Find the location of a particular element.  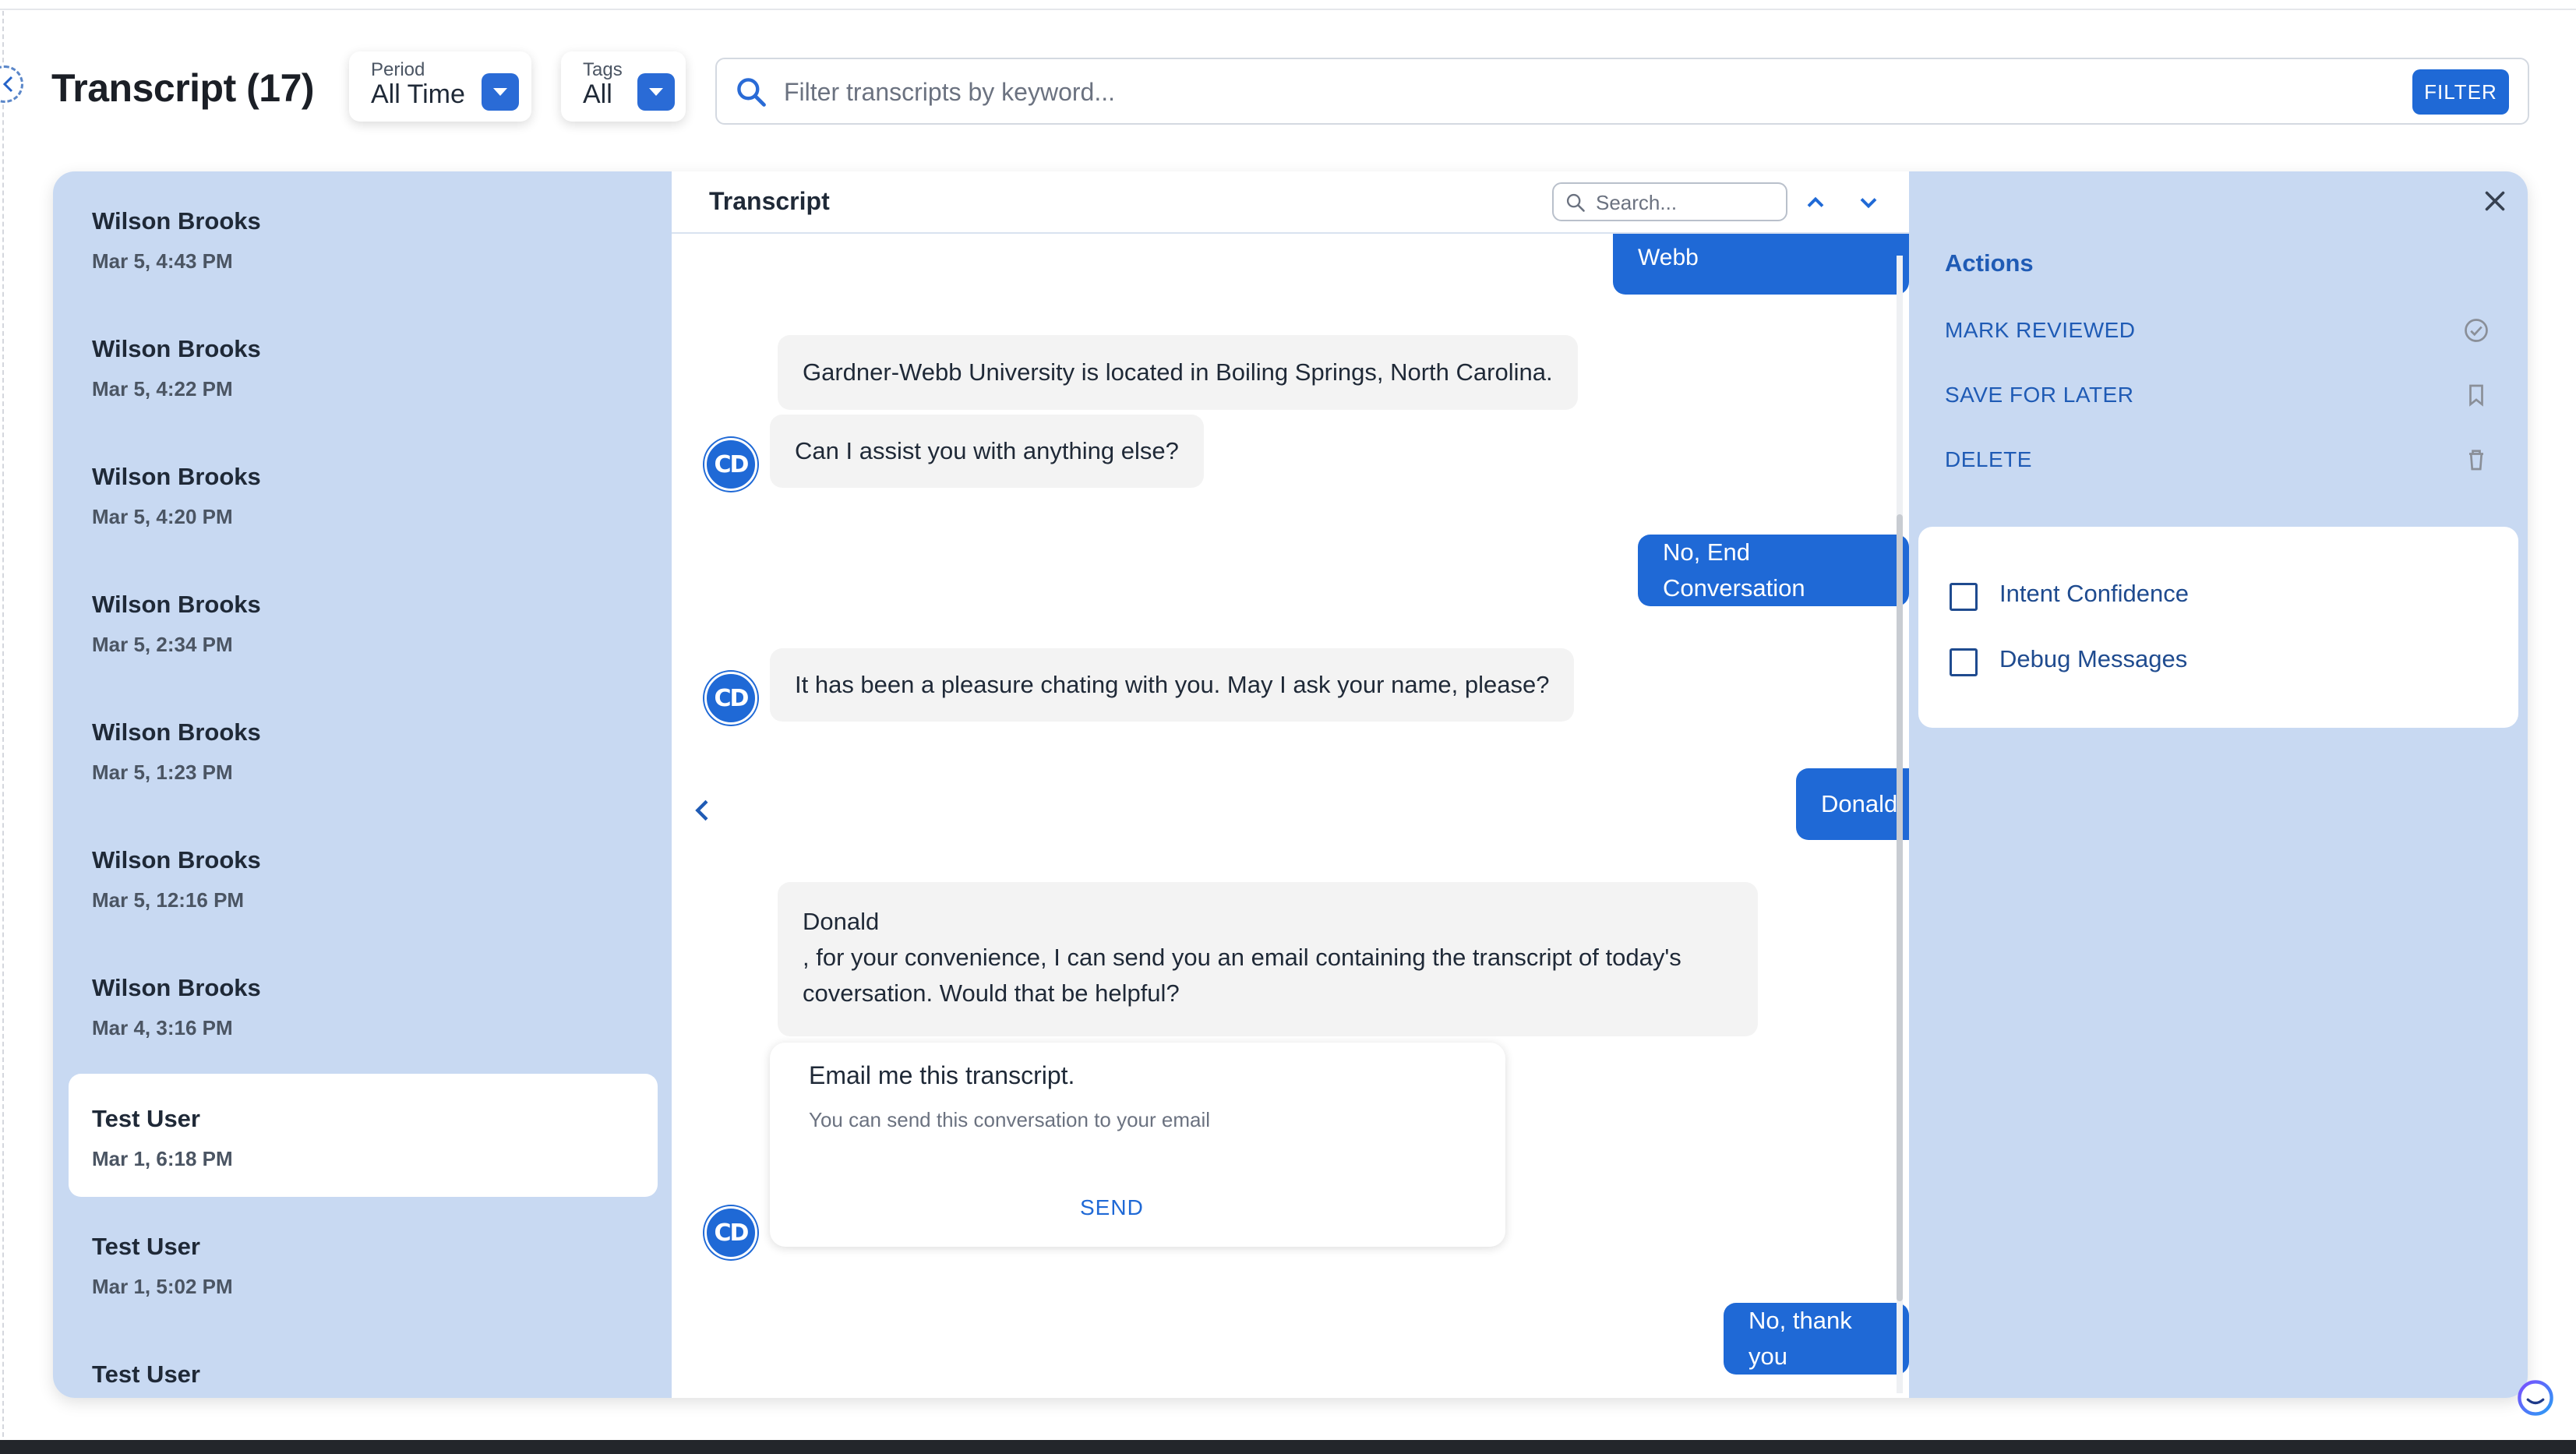

transcript-list-item: Wilson Brooks Mar 5, 4:20 PM is located at coordinates (363, 493).